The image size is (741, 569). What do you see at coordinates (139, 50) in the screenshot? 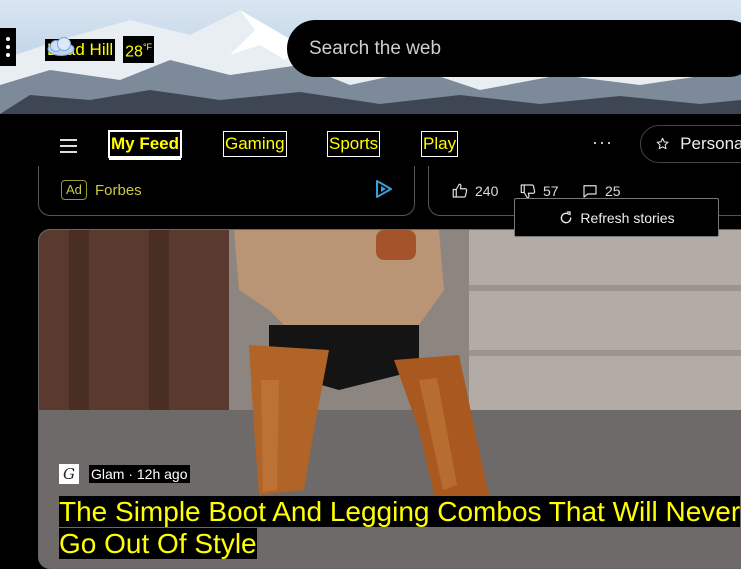
I see `temperature-label: 28°F` at bounding box center [139, 50].